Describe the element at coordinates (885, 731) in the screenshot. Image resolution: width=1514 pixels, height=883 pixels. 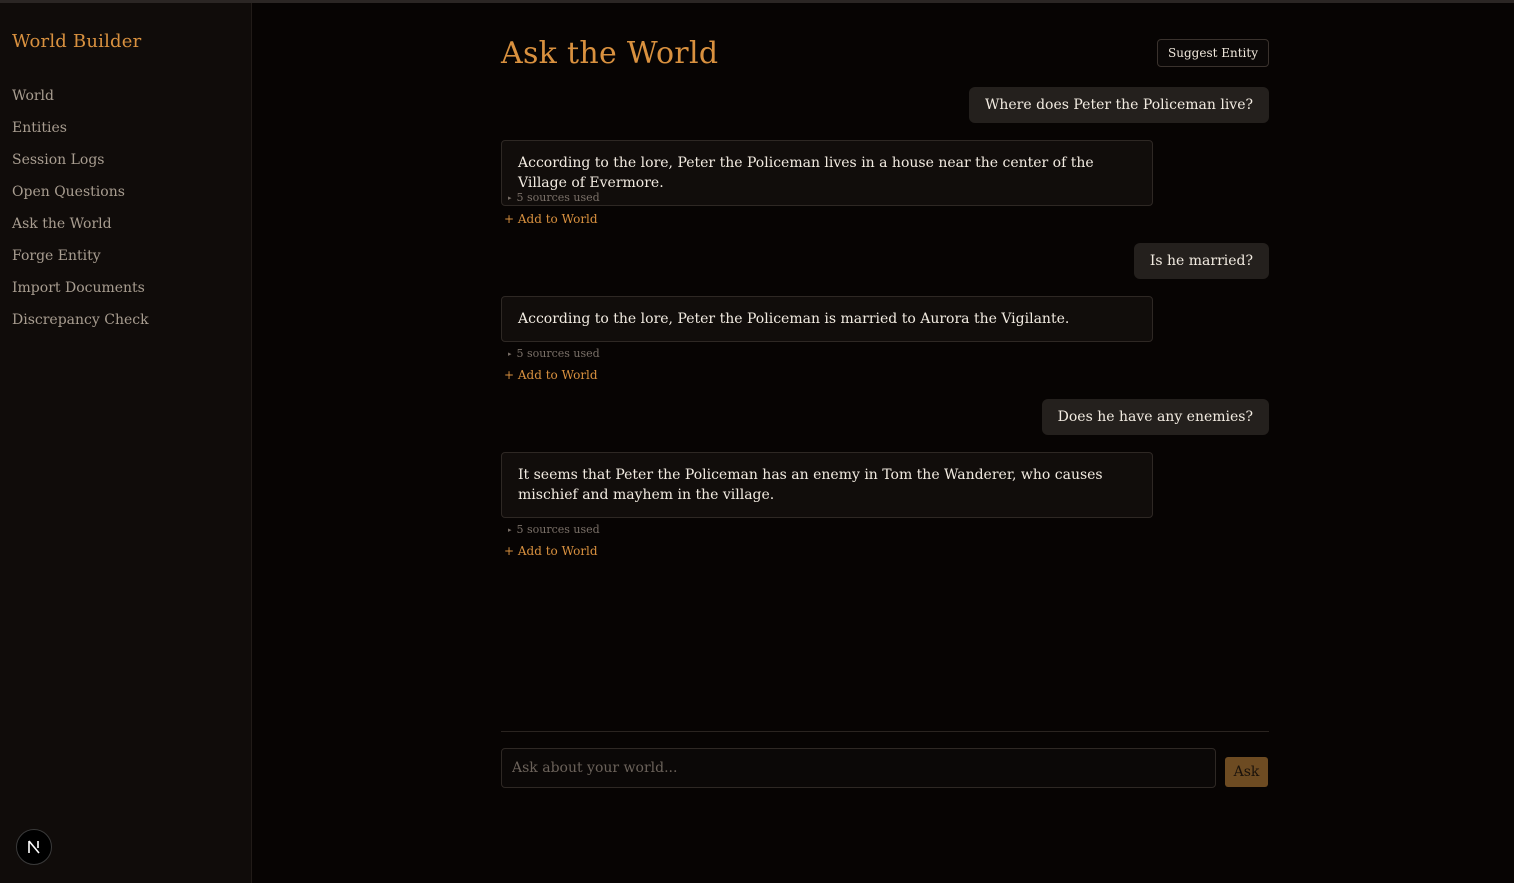
I see `composer-divider` at that location.